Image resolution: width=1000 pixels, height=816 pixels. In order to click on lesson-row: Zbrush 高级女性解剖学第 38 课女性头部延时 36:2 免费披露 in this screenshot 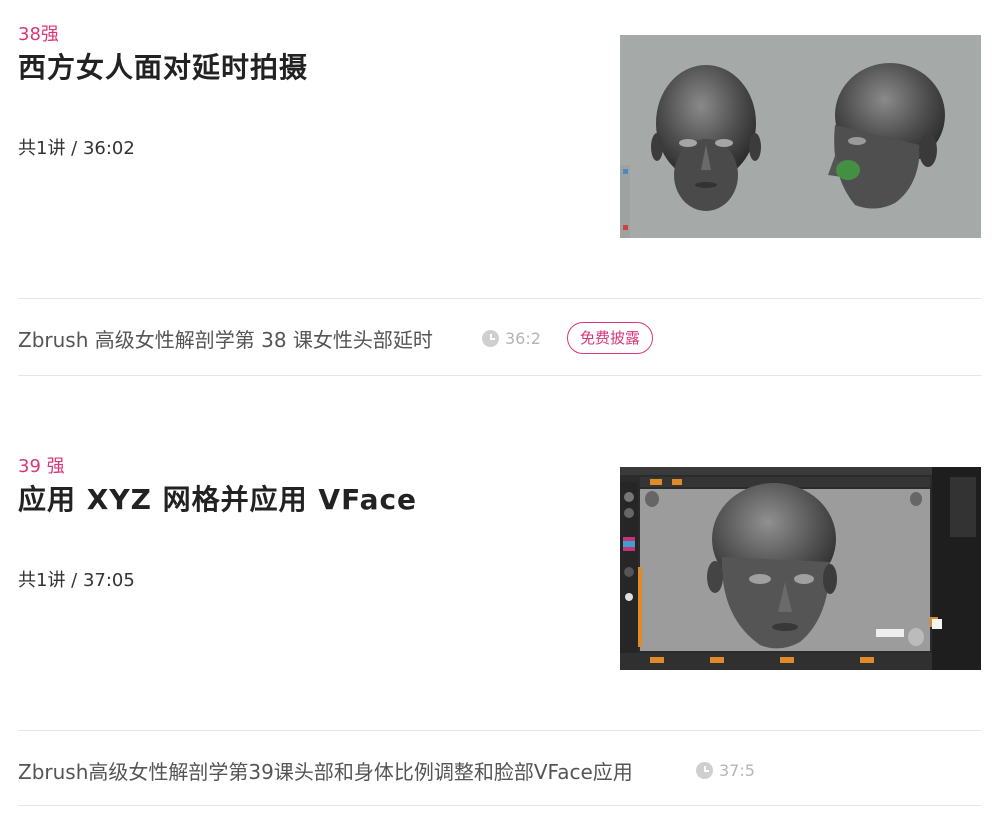, I will do `click(499, 338)`.